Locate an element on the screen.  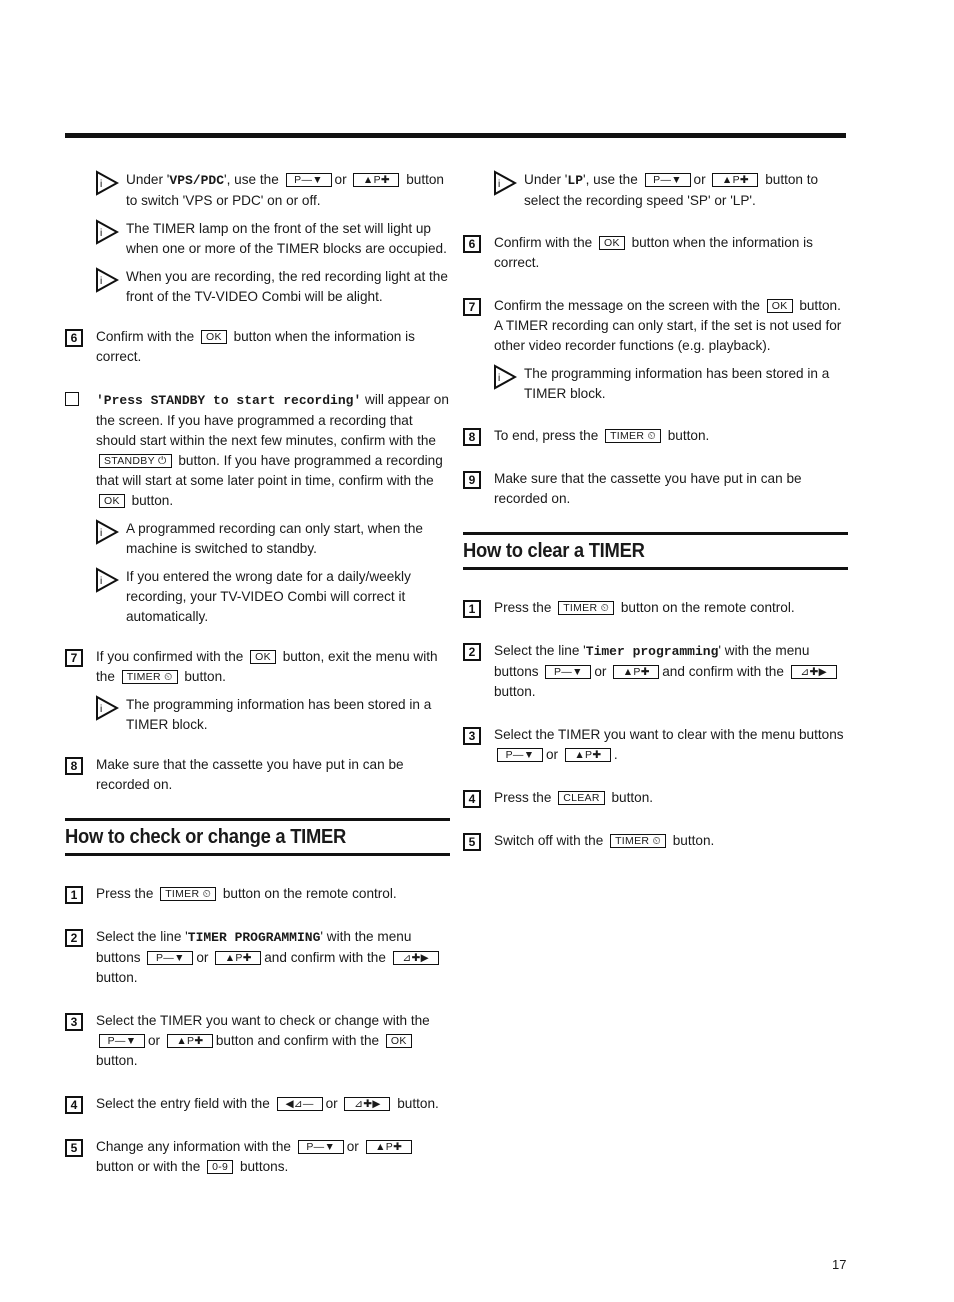
section-check-change: How to check or change a TIMER is located at coordinates (257, 837).